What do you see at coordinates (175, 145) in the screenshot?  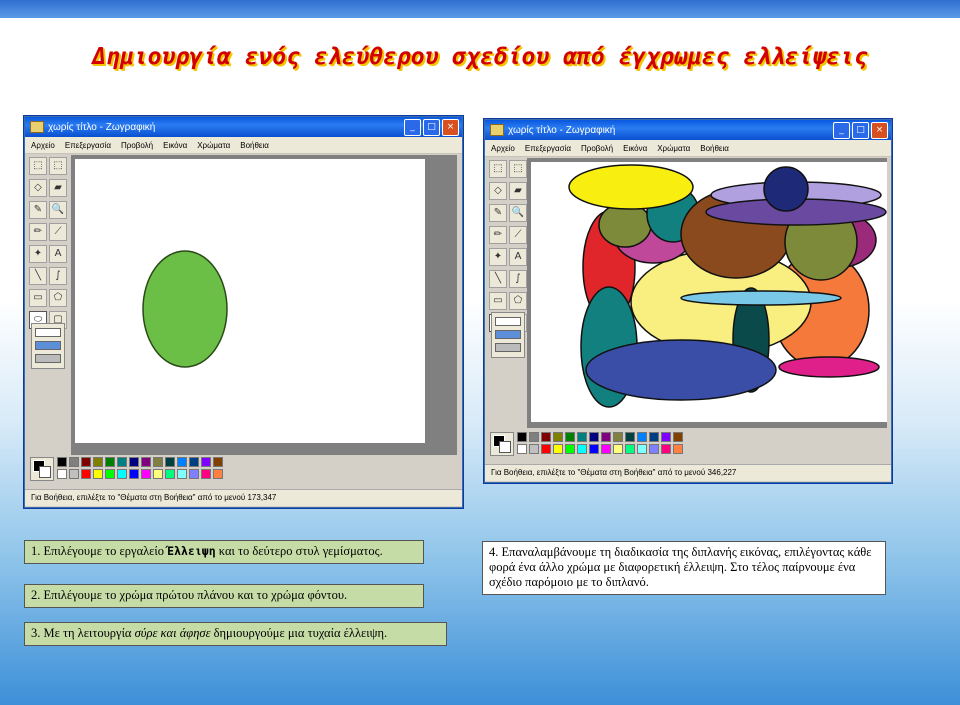 I see `menu-image: Εικόνα` at bounding box center [175, 145].